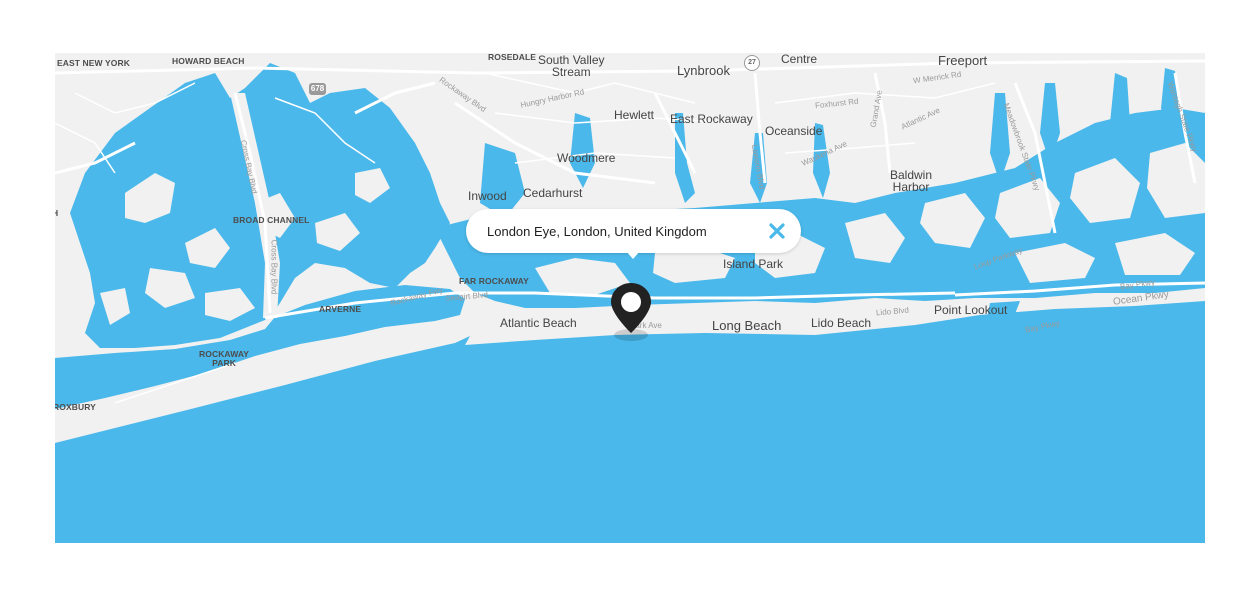  I want to click on label-oceanside: Oceanside, so click(794, 131).